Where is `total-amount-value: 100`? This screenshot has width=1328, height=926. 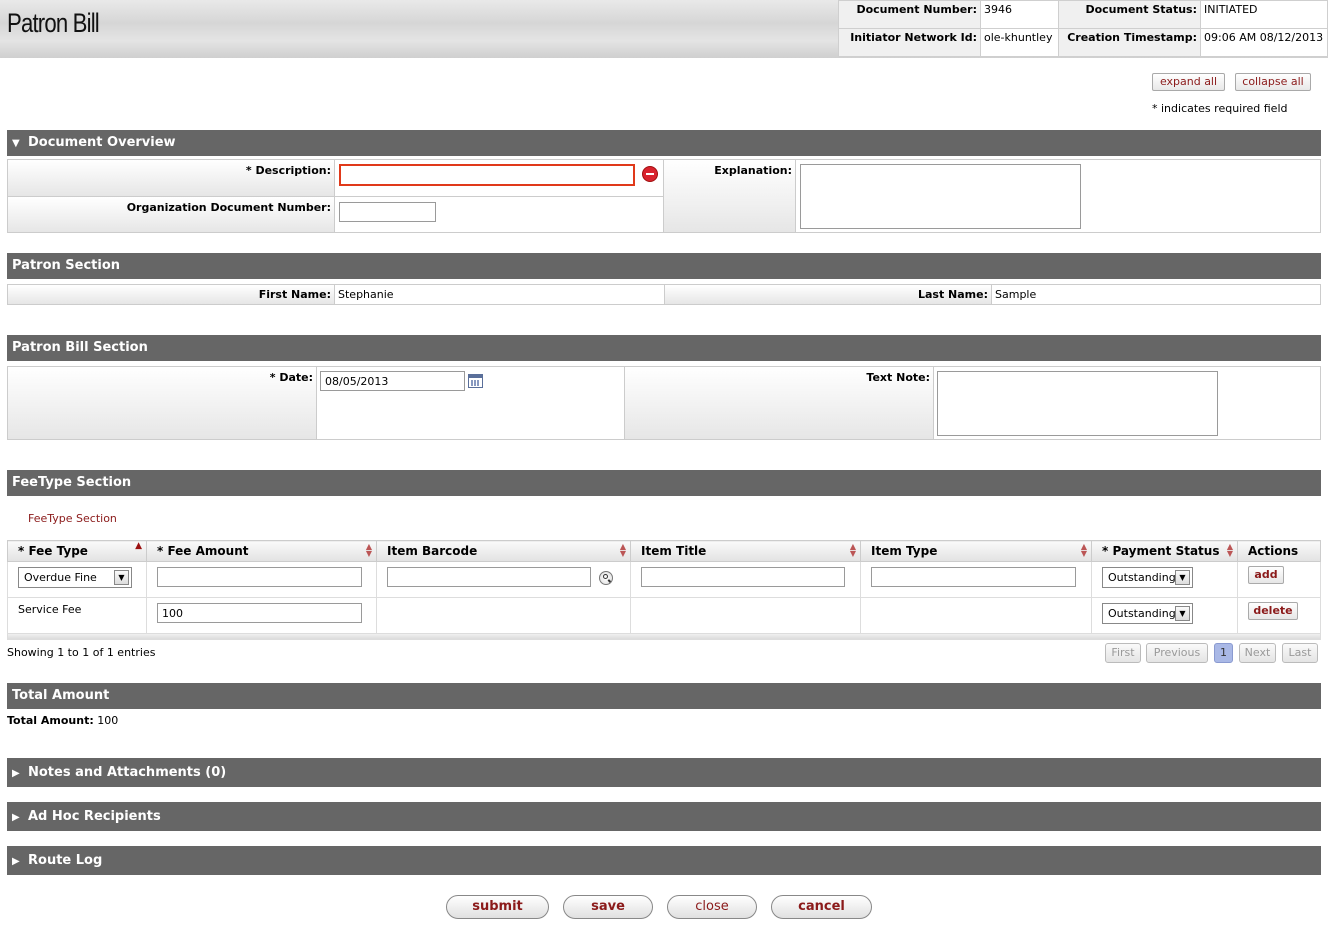 total-amount-value: 100 is located at coordinates (108, 720).